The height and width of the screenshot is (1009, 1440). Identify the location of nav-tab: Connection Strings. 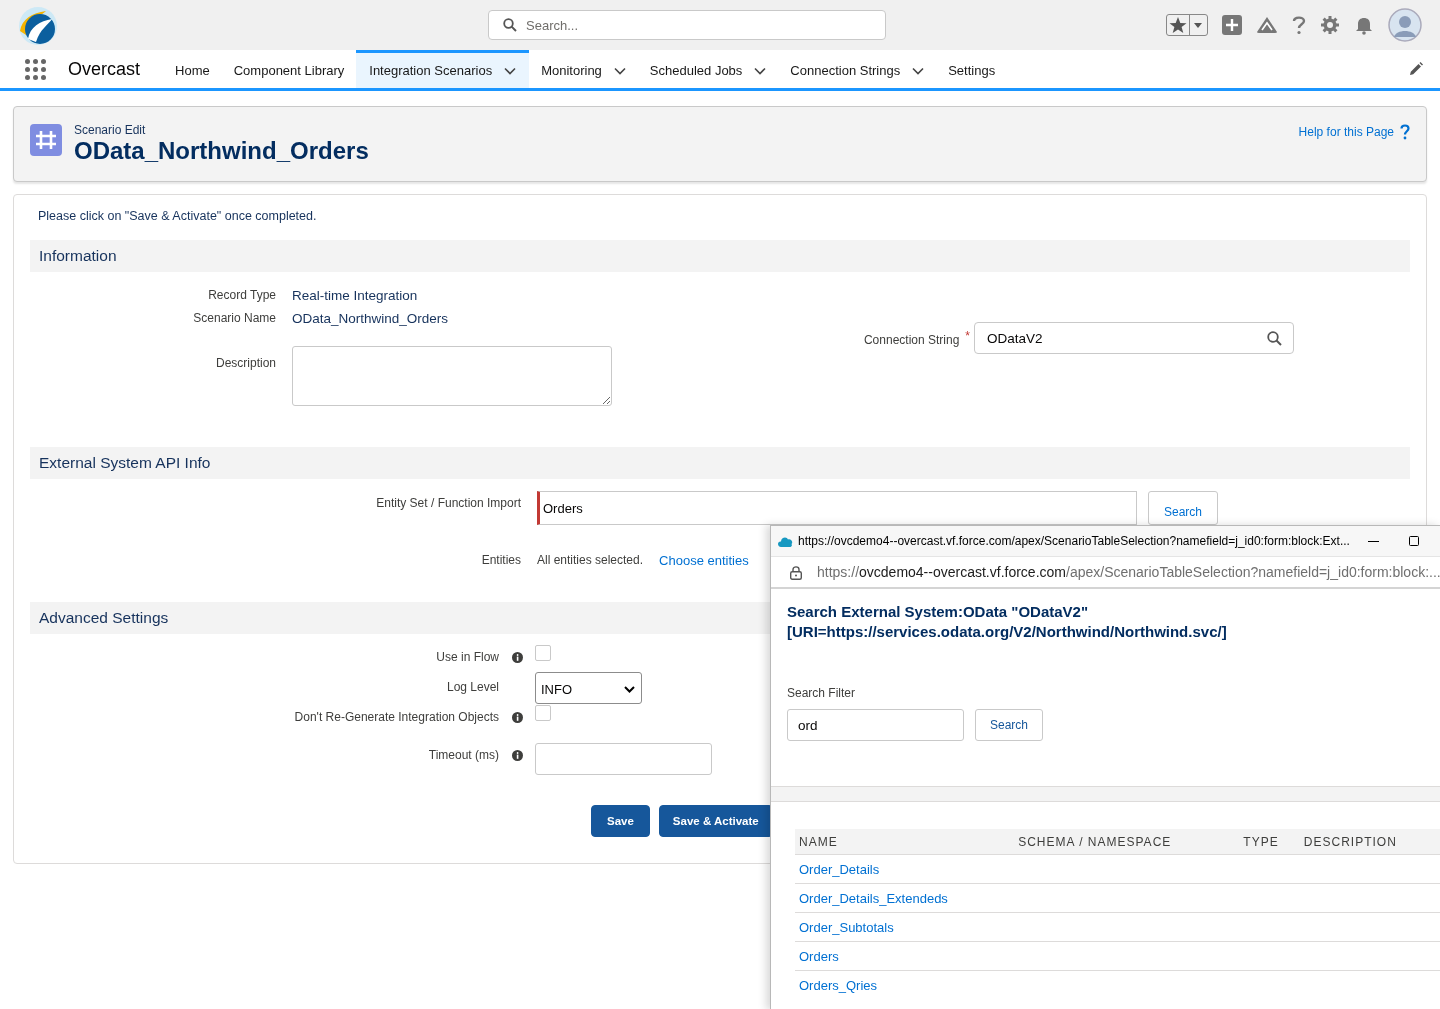
(857, 69).